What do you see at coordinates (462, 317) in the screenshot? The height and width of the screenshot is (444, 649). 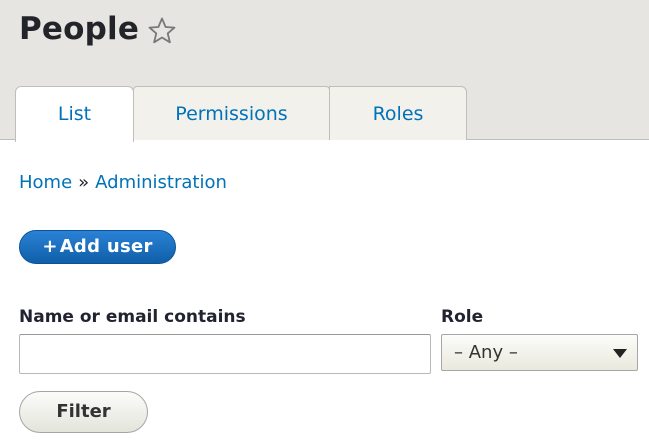 I see `role-filter-label: Role` at bounding box center [462, 317].